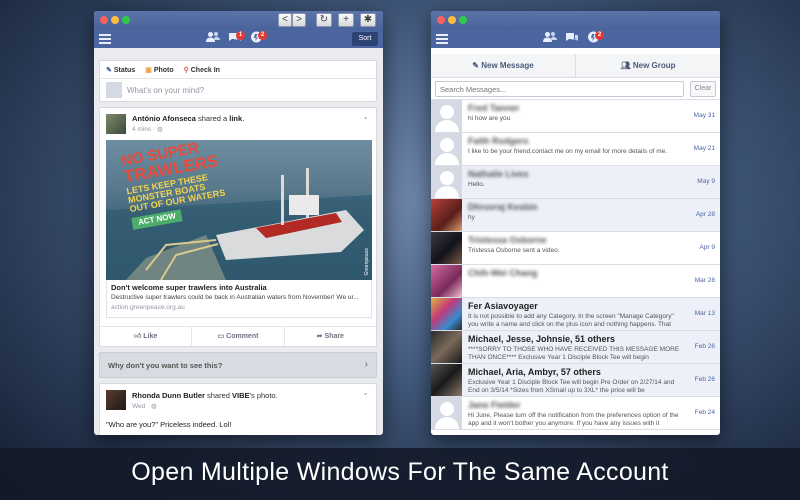 This screenshot has width=800, height=500. I want to click on post-object-link: link, so click(235, 118).